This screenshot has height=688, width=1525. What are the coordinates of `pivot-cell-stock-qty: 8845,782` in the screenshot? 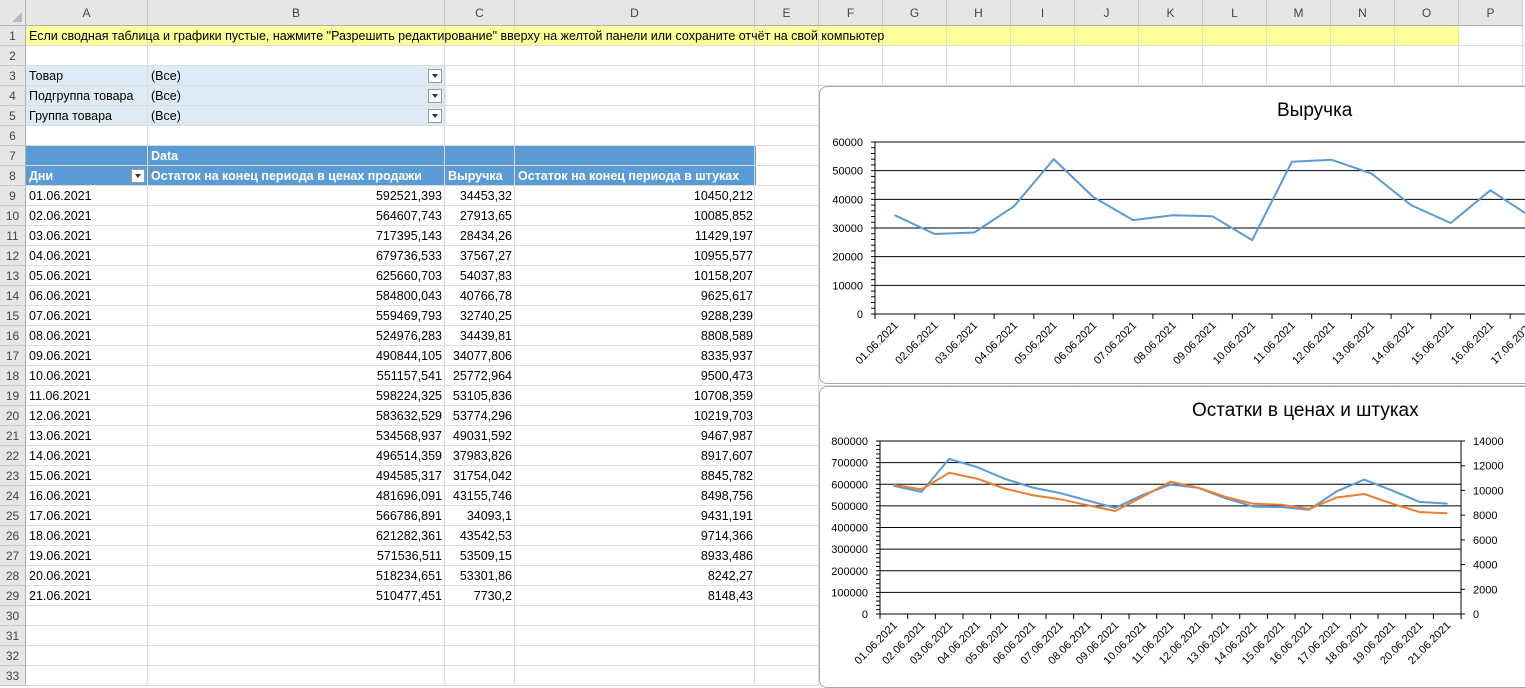 It's located at (635, 476).